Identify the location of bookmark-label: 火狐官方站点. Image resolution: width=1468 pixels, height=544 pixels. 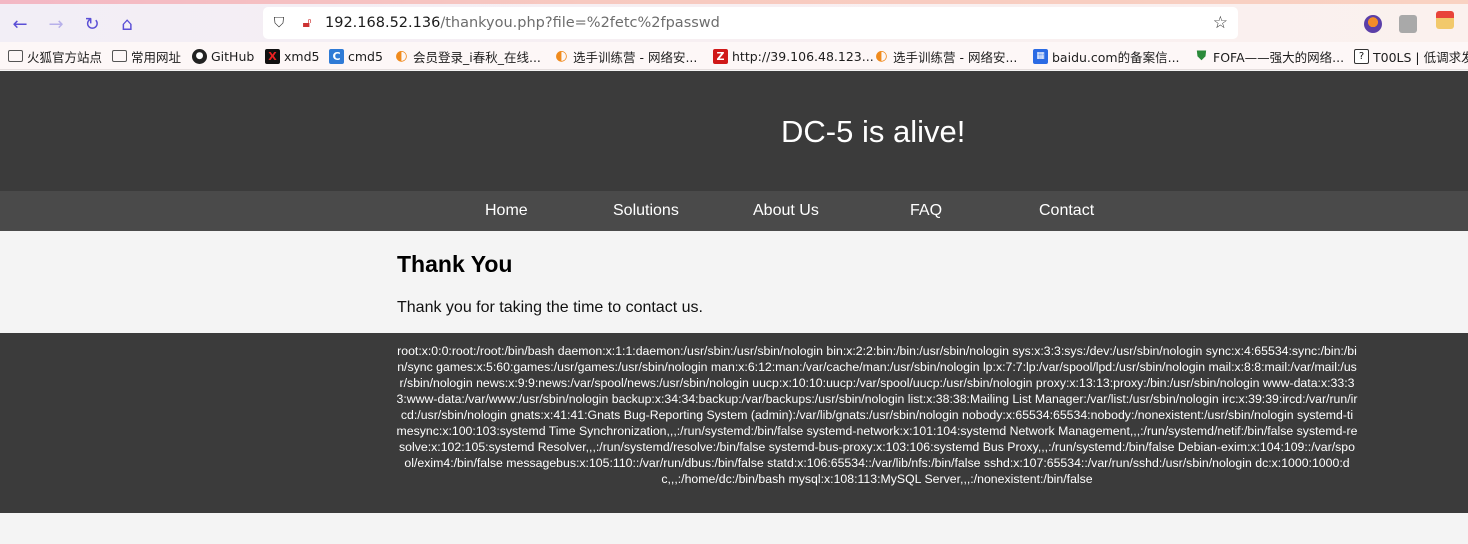
(65, 57).